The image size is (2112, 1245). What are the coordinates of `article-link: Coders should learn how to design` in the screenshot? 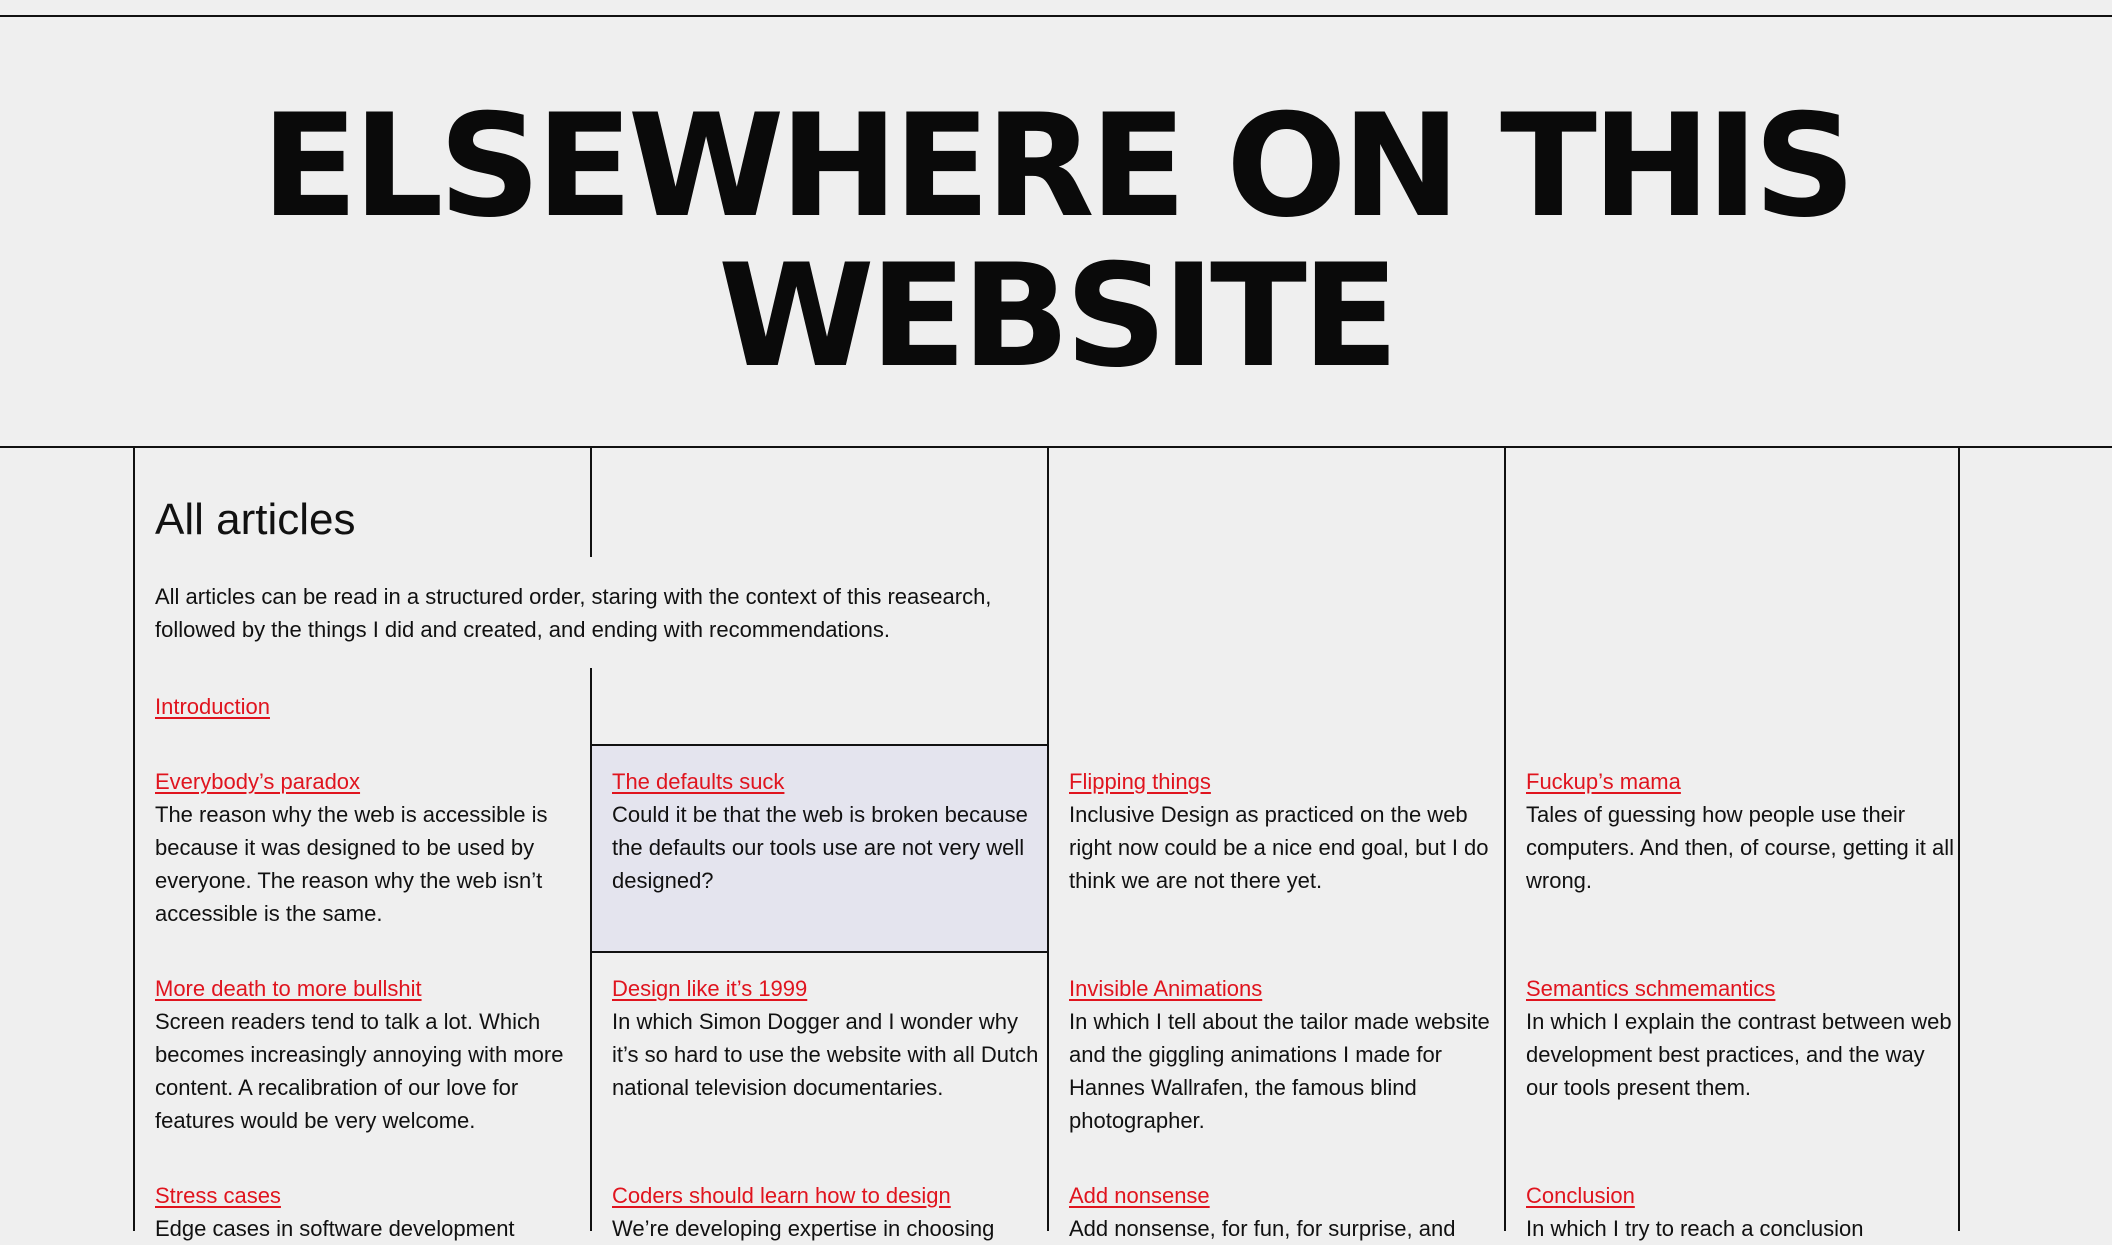 It's located at (827, 1195).